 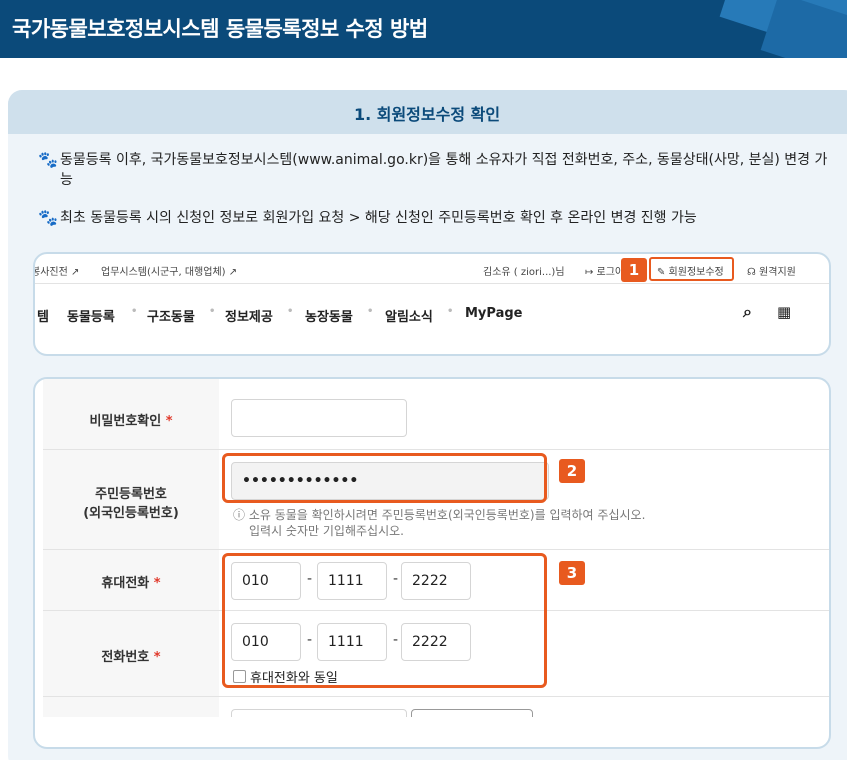 What do you see at coordinates (524, 272) in the screenshot?
I see `user-name: 김소유 ( ziori...)님` at bounding box center [524, 272].